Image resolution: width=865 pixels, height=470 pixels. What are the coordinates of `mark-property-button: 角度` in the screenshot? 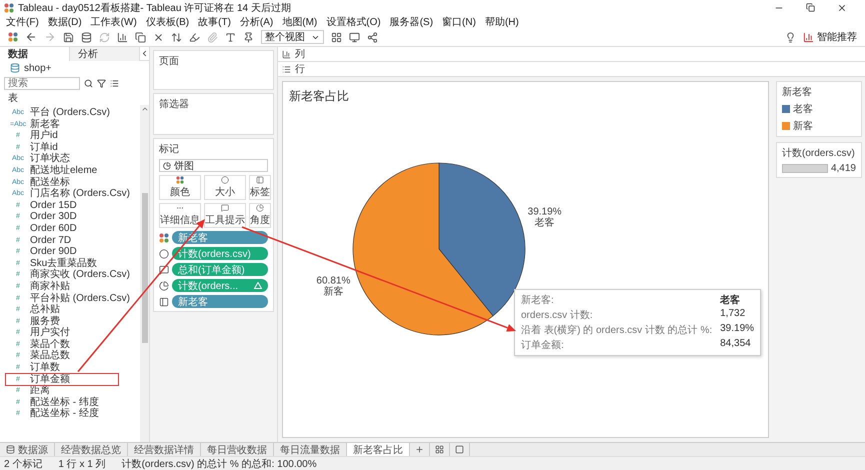 It's located at (260, 215).